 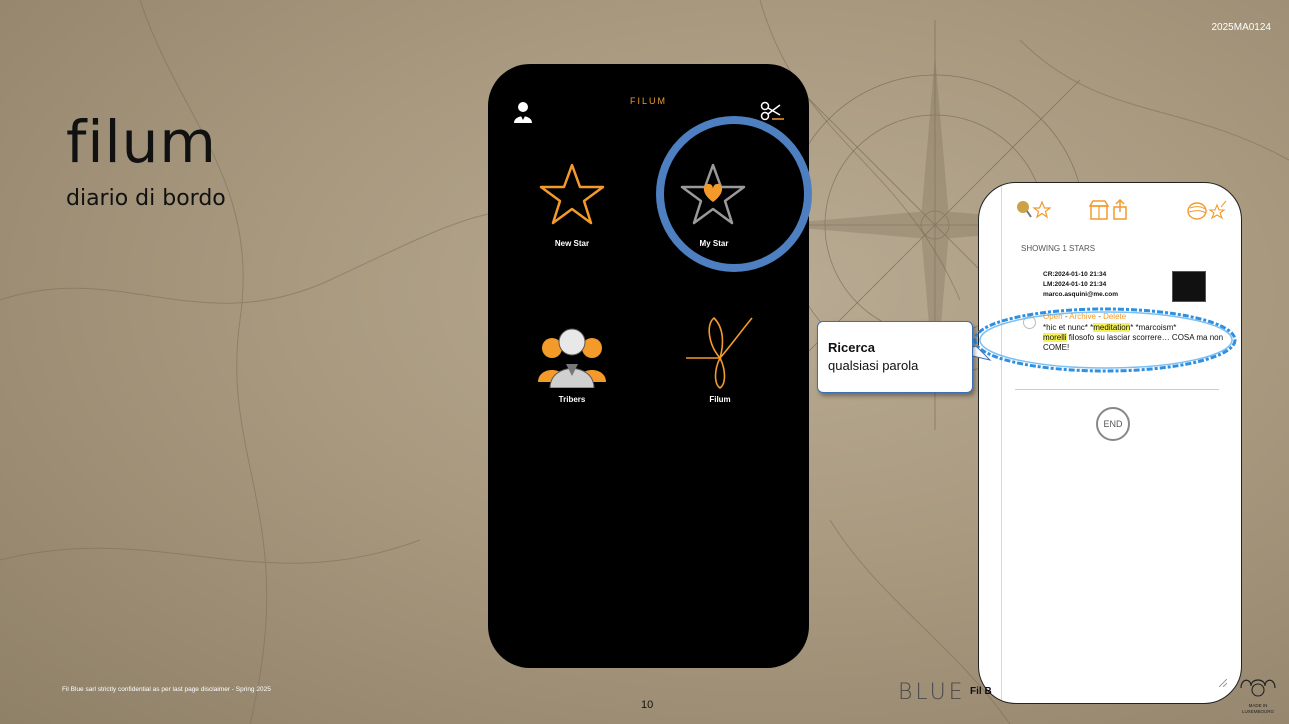 What do you see at coordinates (1258, 705) in the screenshot?
I see `svg-text: MADE IN` at bounding box center [1258, 705].